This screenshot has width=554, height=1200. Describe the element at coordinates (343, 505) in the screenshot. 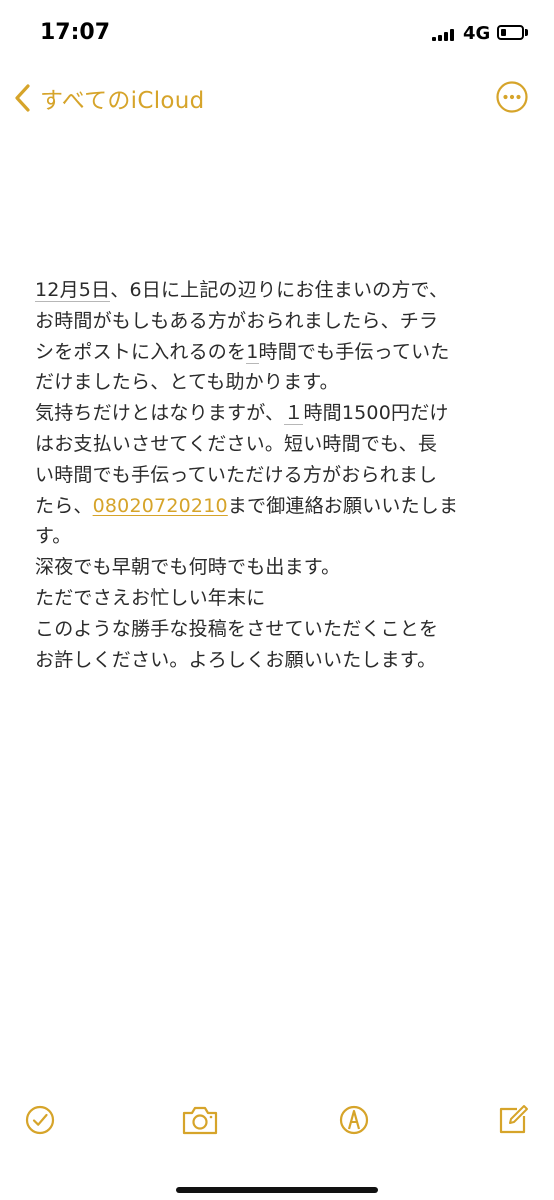

I see `note-text: まで御連絡お願いいたしま` at that location.